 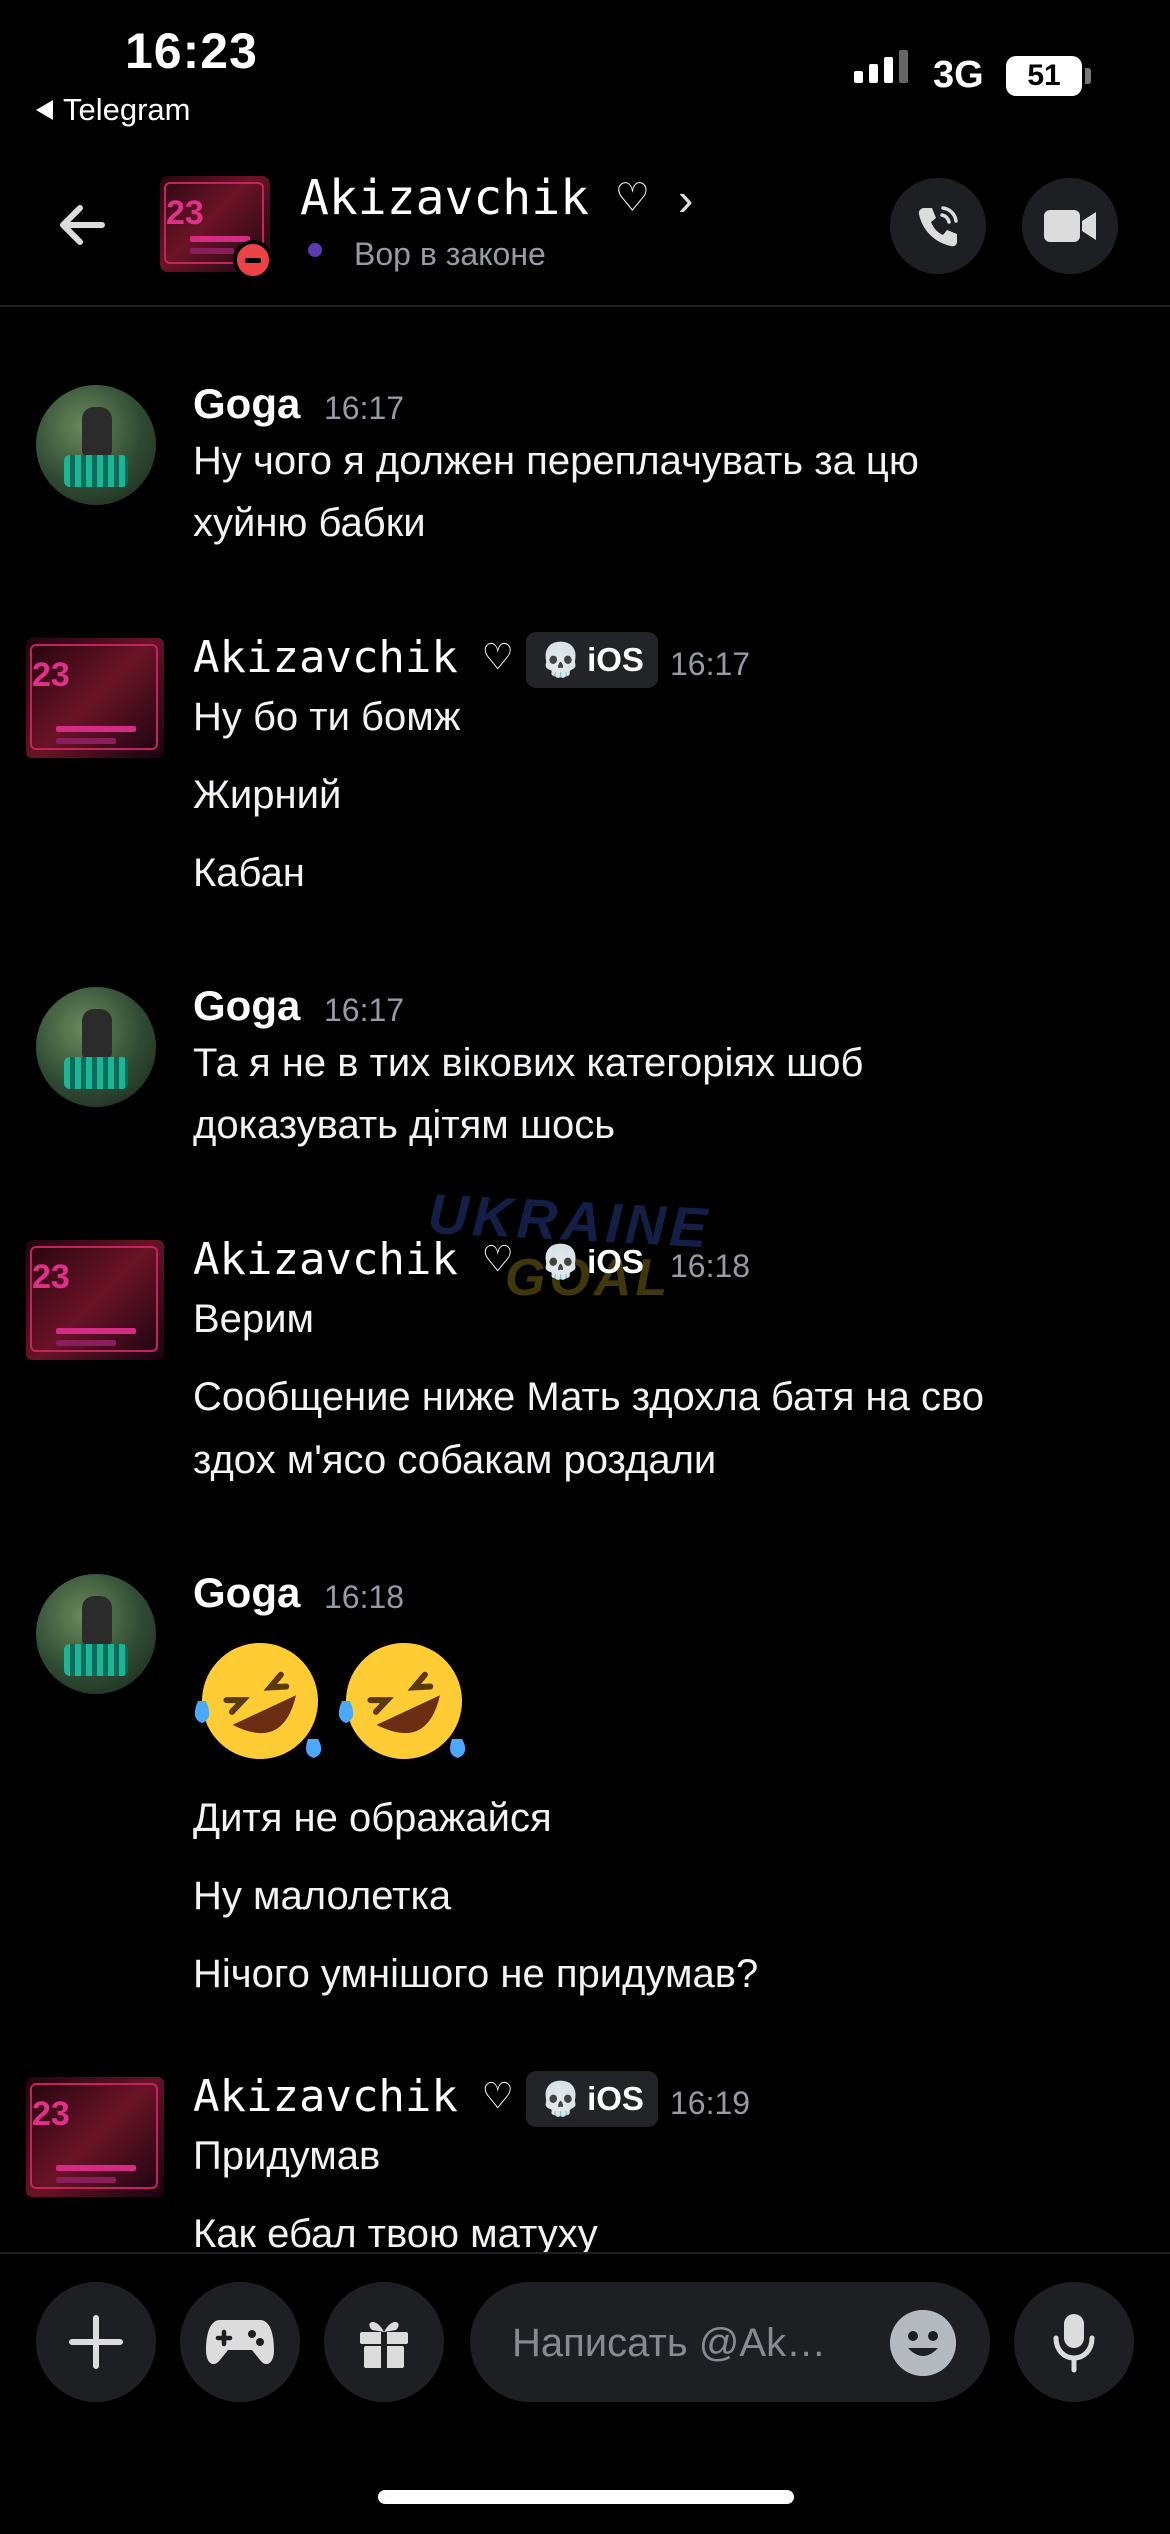 I want to click on back-app-label: Telegram, so click(x=127, y=109).